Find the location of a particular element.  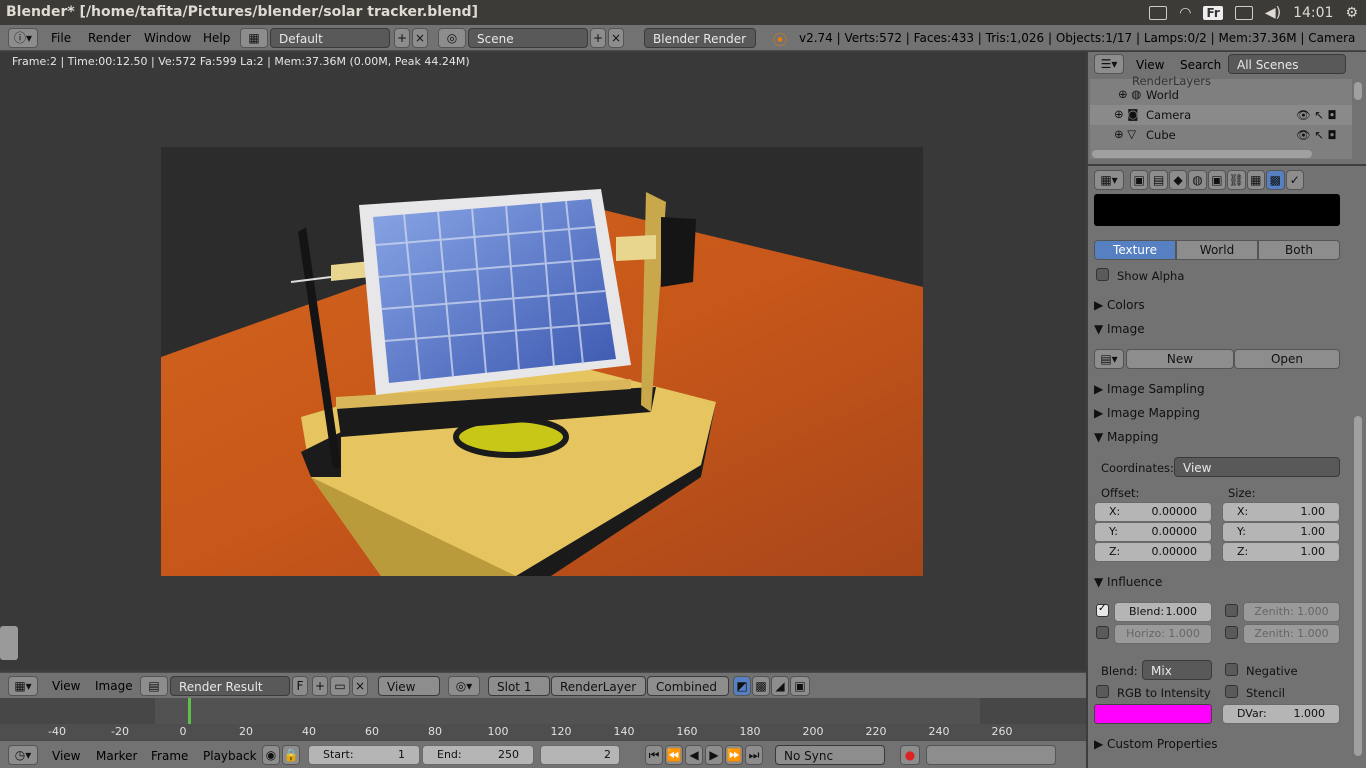

size-x-field: X: 1.00 is located at coordinates (1281, 512).